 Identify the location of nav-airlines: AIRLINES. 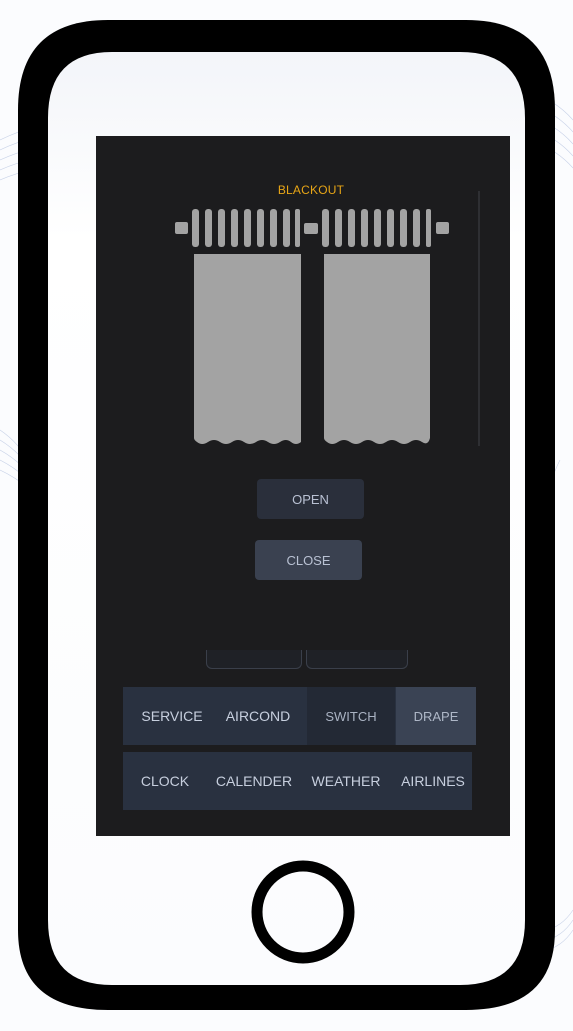
(433, 781).